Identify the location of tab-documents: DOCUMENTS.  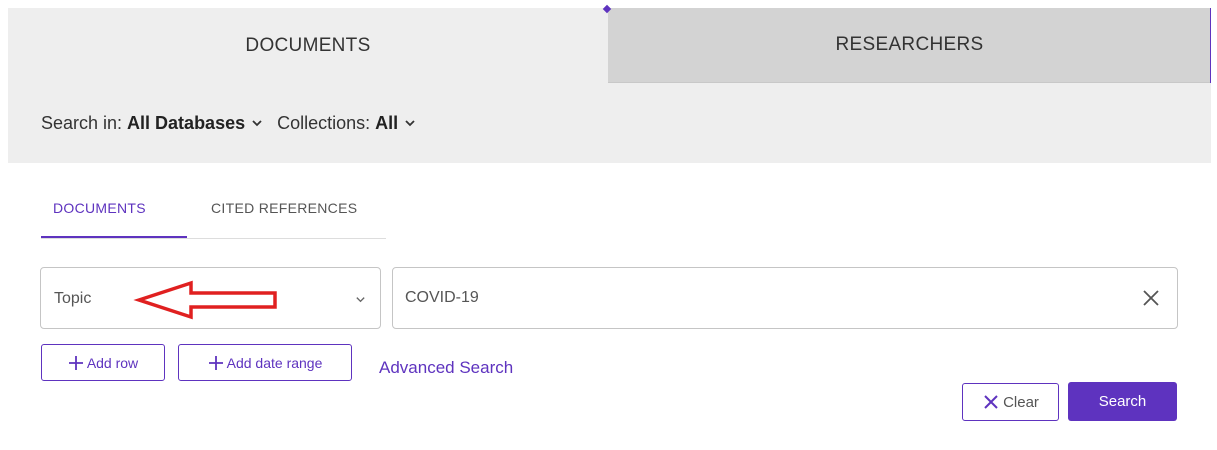
(308, 45).